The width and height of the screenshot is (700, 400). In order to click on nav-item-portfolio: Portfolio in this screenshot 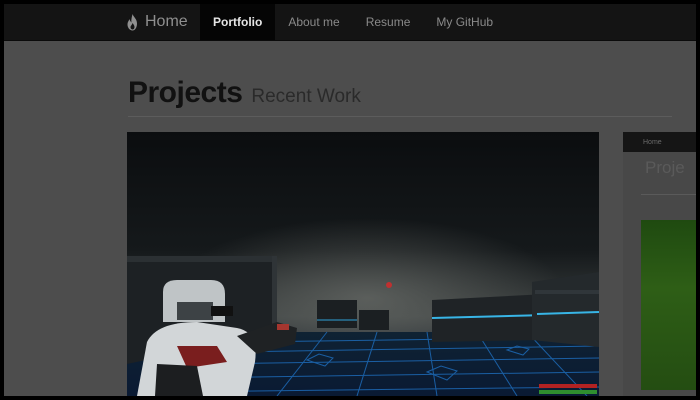, I will do `click(238, 22)`.